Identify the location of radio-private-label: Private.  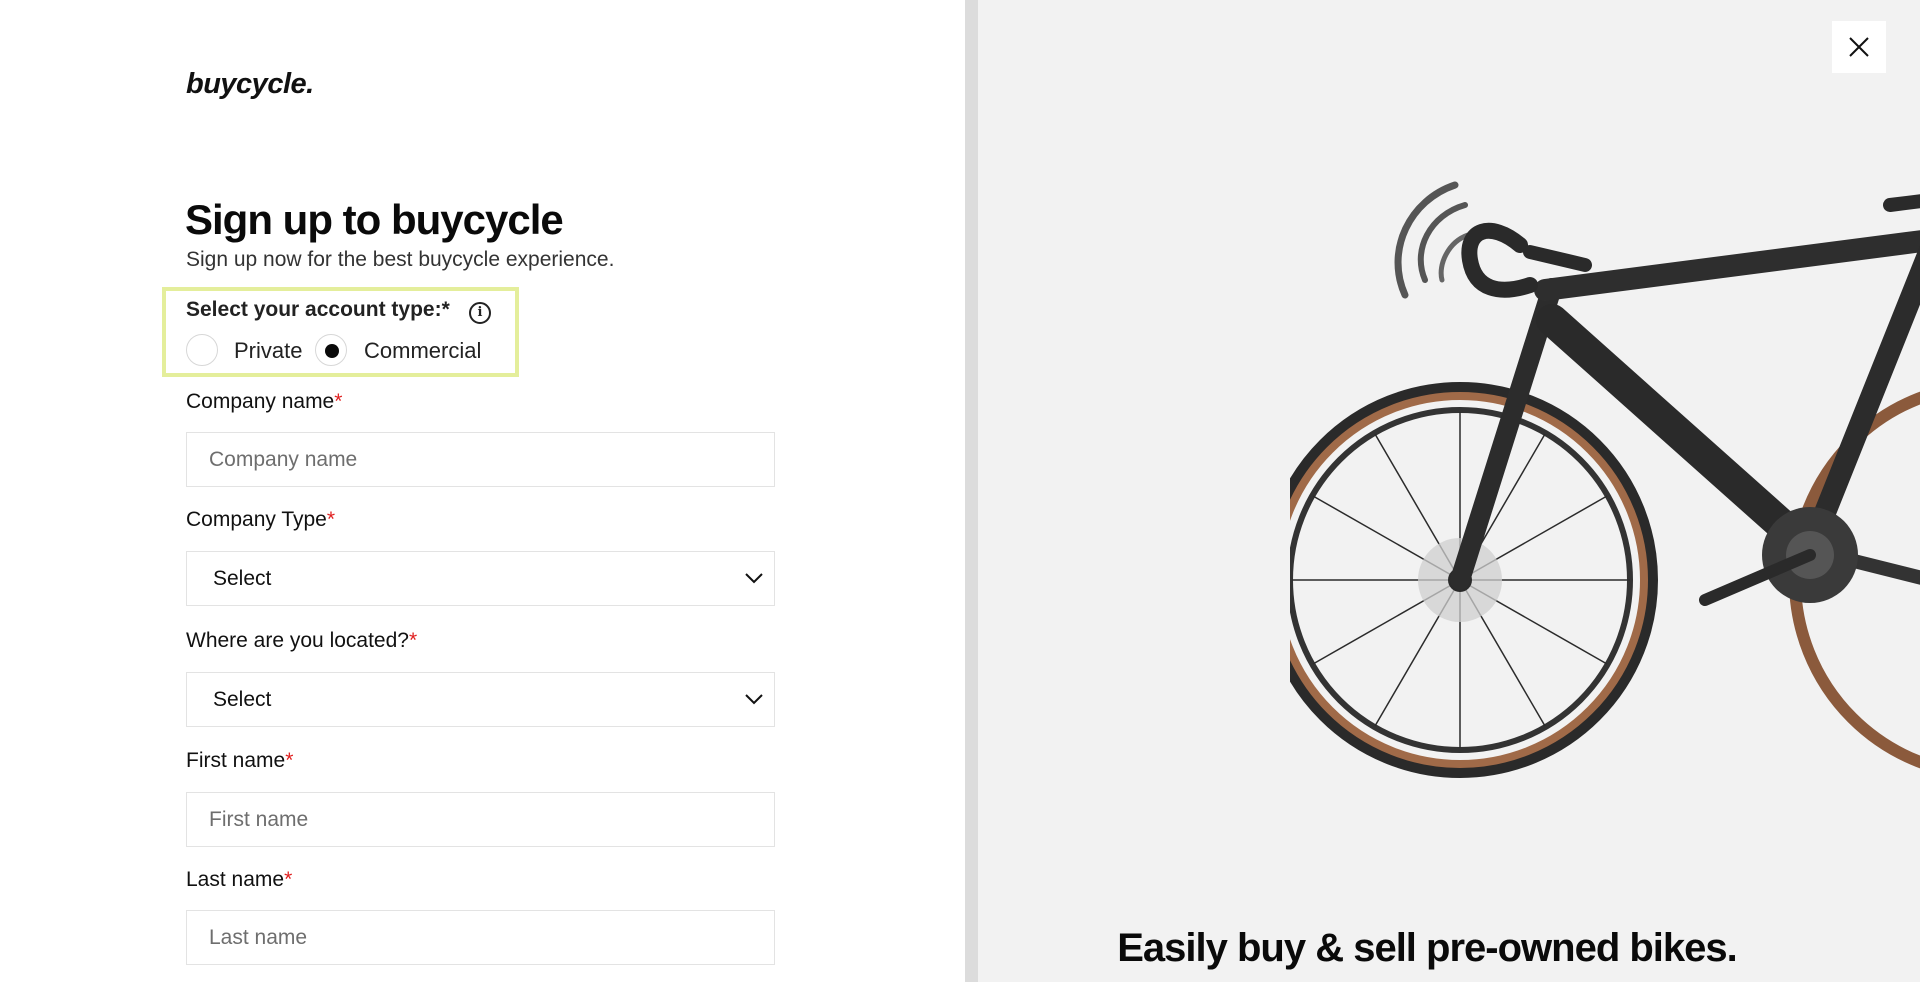
(268, 351).